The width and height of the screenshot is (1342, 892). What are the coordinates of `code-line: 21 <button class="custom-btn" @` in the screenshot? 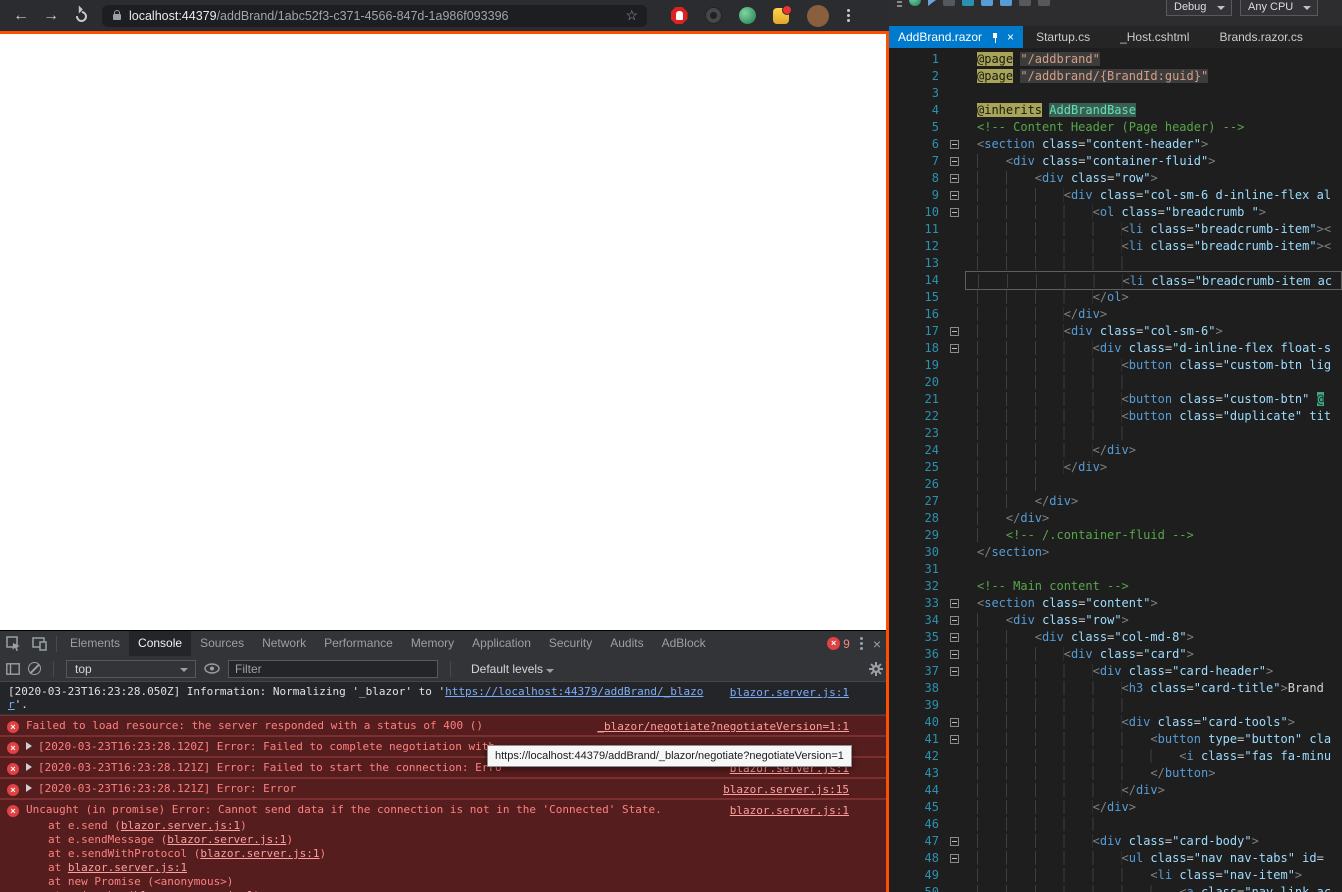 It's located at (1115, 399).